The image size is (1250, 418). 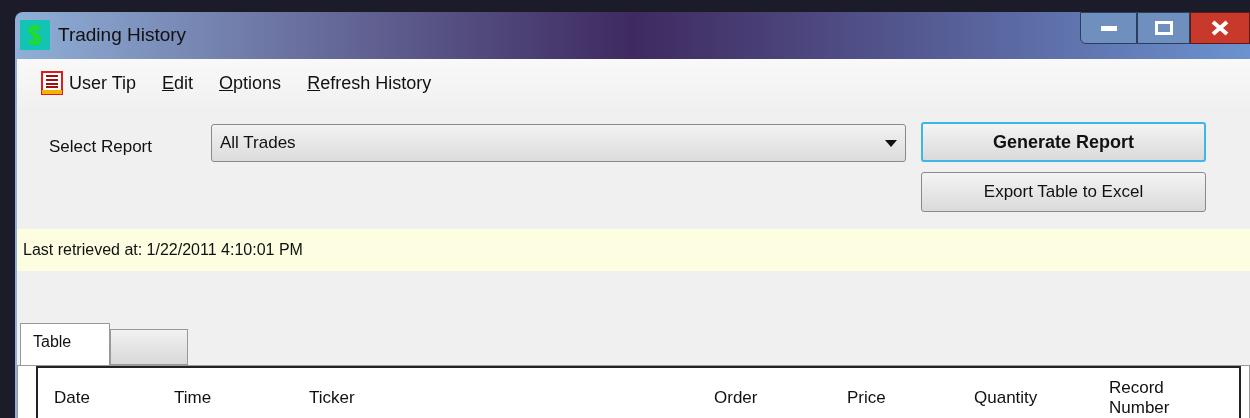 What do you see at coordinates (163, 250) in the screenshot?
I see `status-text: Last retrieved at: 1/22/2011 4:10:01 PM` at bounding box center [163, 250].